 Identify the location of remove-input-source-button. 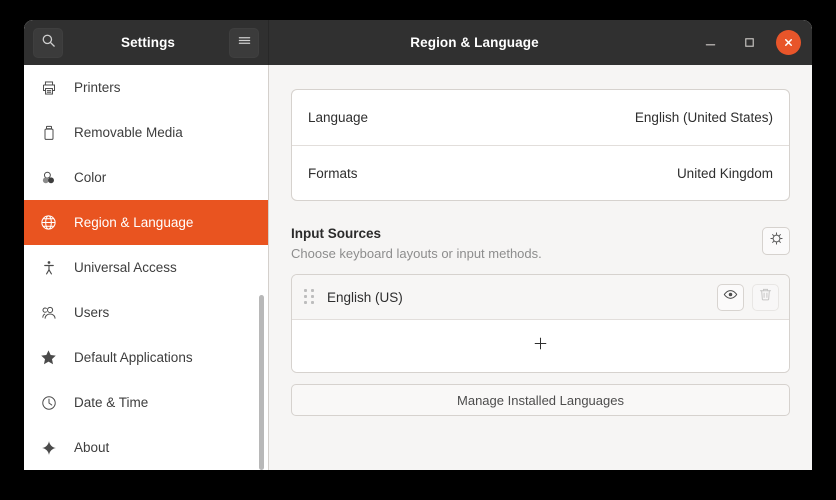
(765, 297).